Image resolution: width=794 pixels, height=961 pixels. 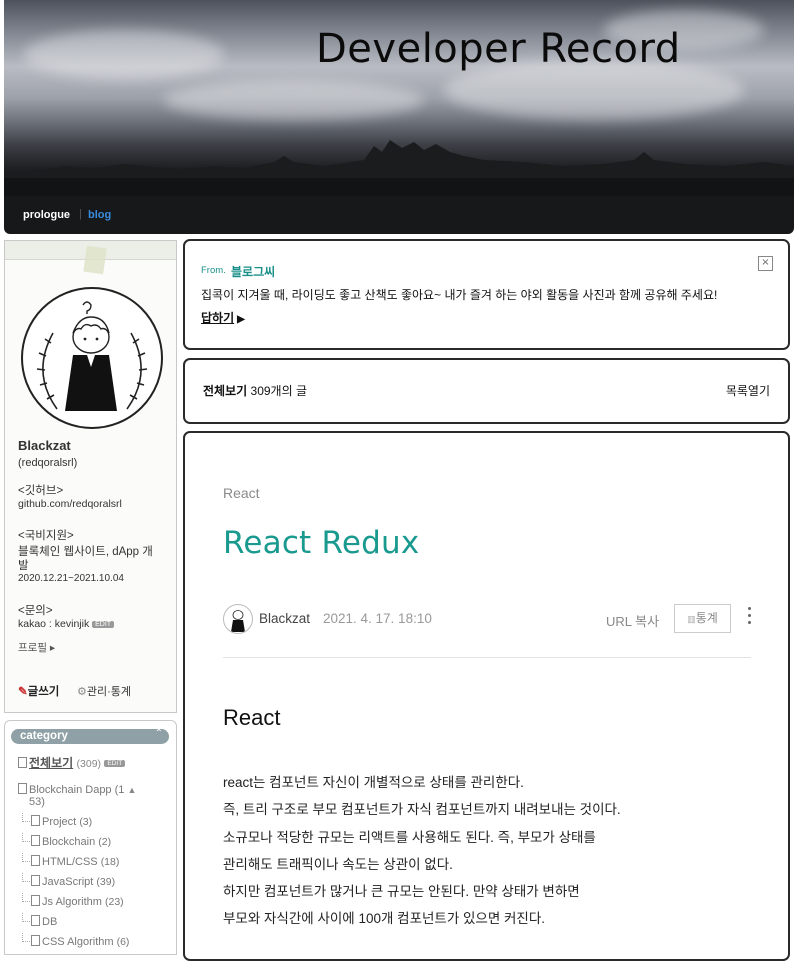 I want to click on open-list-button: 목록열기, so click(x=748, y=390).